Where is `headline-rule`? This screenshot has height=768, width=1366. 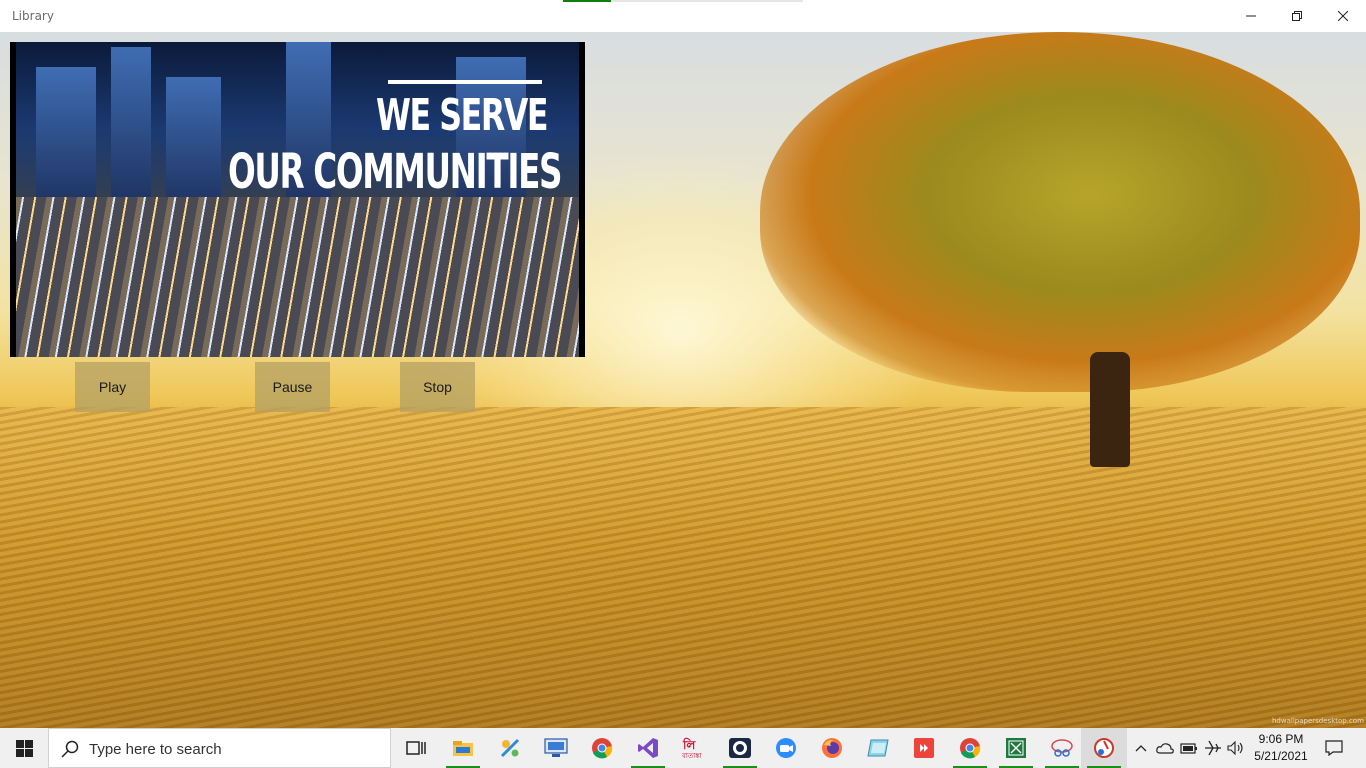 headline-rule is located at coordinates (465, 82).